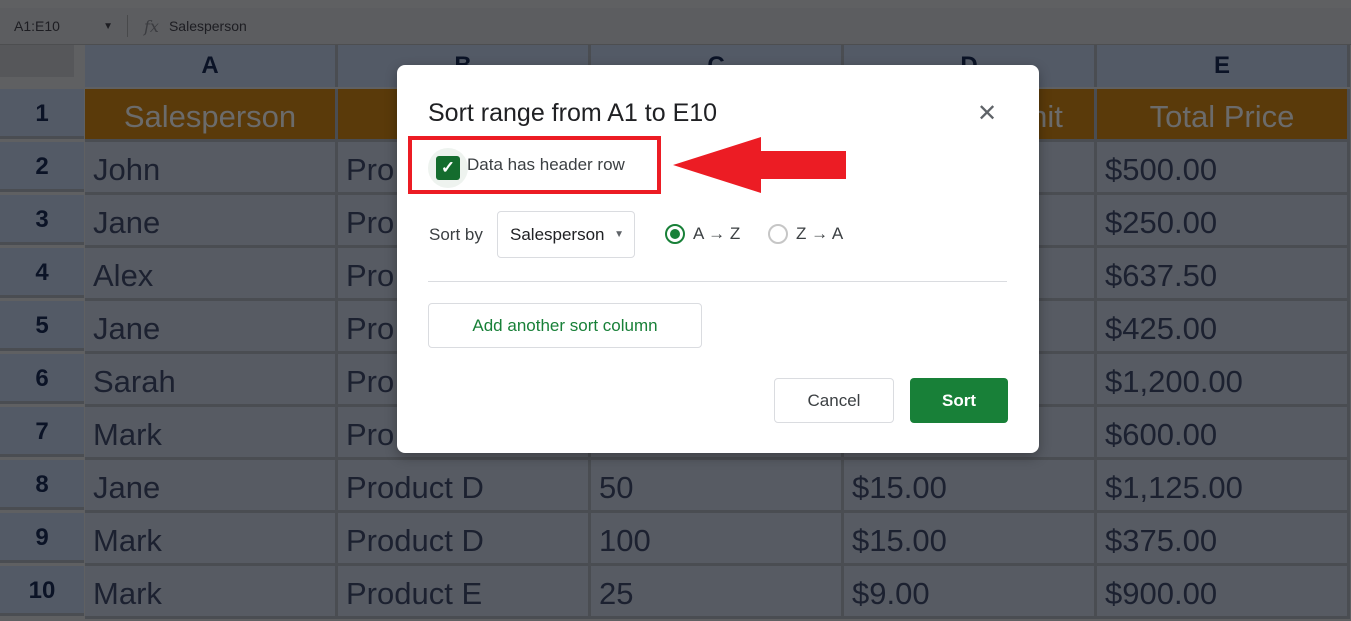 Image resolution: width=1351 pixels, height=621 pixels. I want to click on table-cell: 100, so click(717, 539).